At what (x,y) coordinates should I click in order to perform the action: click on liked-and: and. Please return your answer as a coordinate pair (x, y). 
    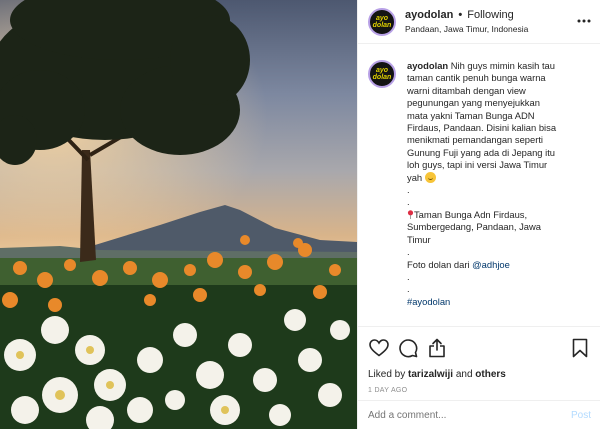
    Looking at the image, I should click on (464, 374).